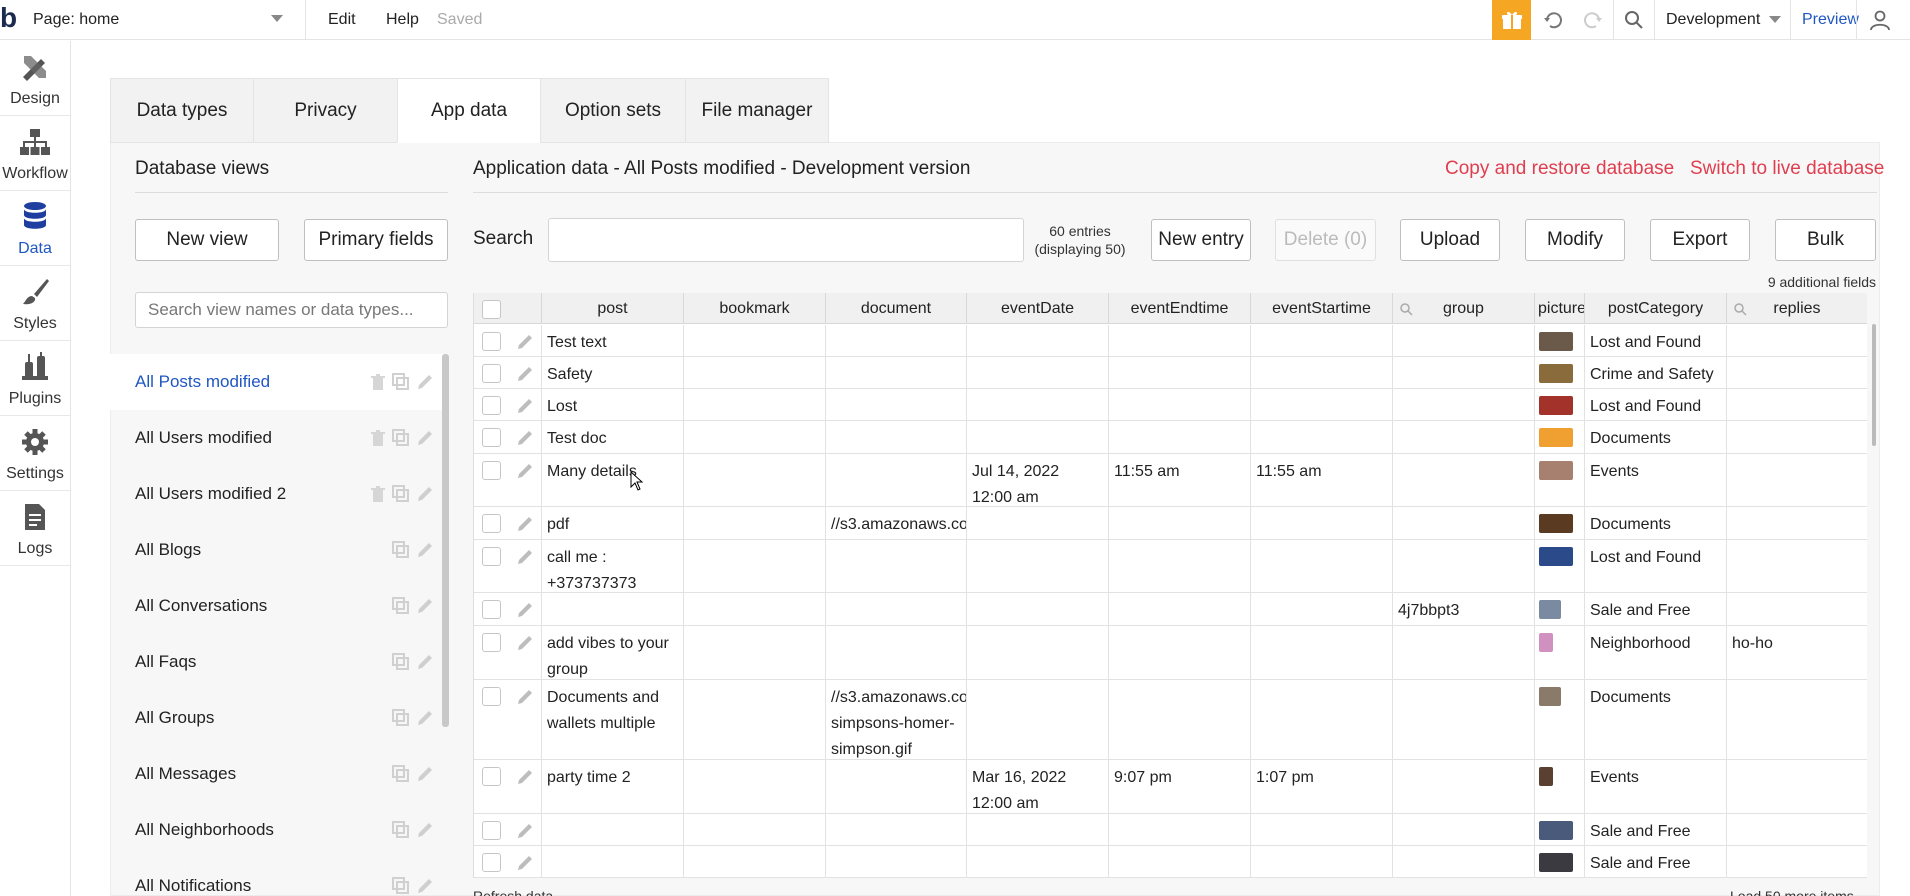 This screenshot has width=1910, height=896. Describe the element at coordinates (35, 303) in the screenshot. I see `sidebar-item-styles: Styles` at that location.